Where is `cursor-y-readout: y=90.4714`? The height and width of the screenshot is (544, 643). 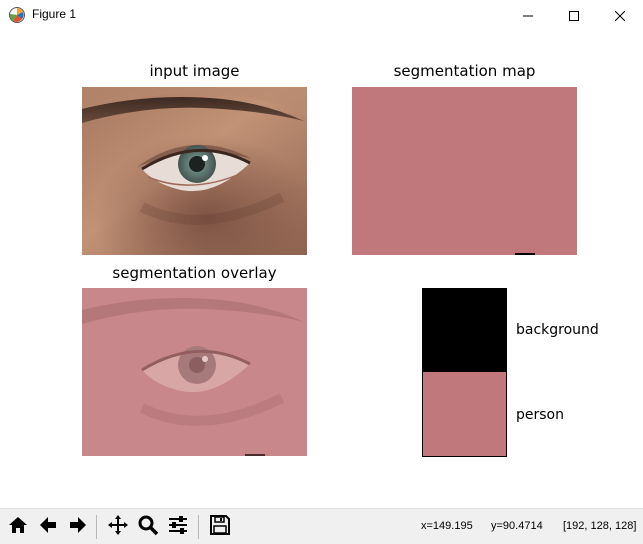 cursor-y-readout: y=90.4714 is located at coordinates (517, 526).